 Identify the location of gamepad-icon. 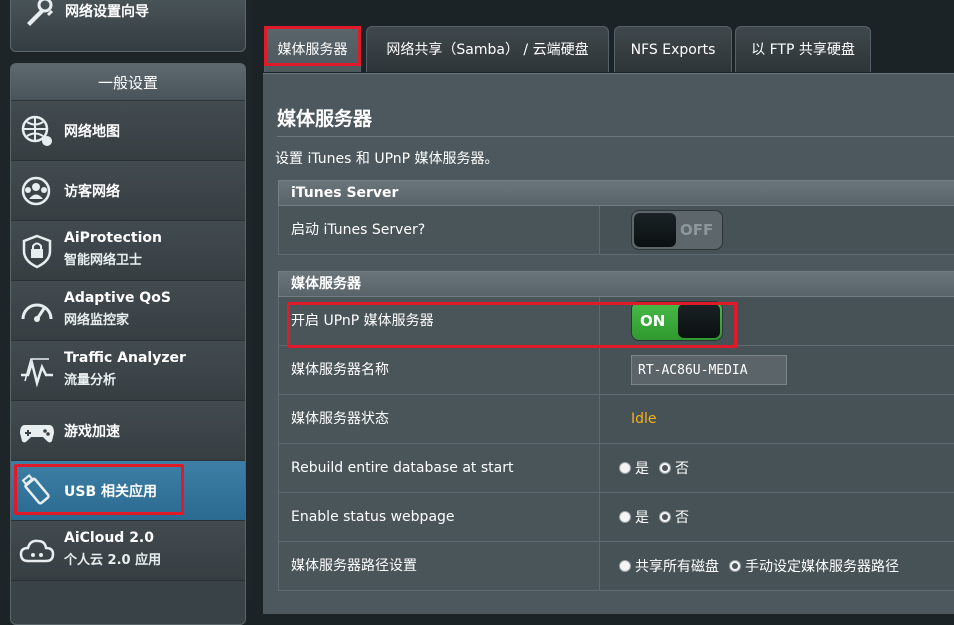
(37, 434).